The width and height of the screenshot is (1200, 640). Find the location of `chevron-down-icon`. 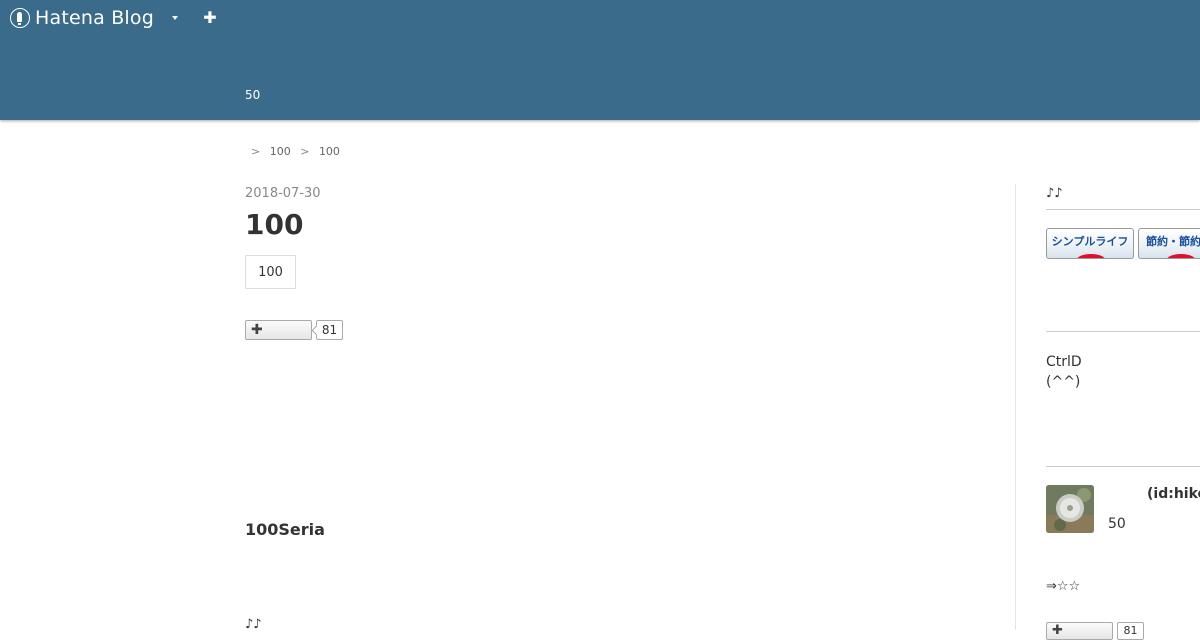

chevron-down-icon is located at coordinates (175, 18).